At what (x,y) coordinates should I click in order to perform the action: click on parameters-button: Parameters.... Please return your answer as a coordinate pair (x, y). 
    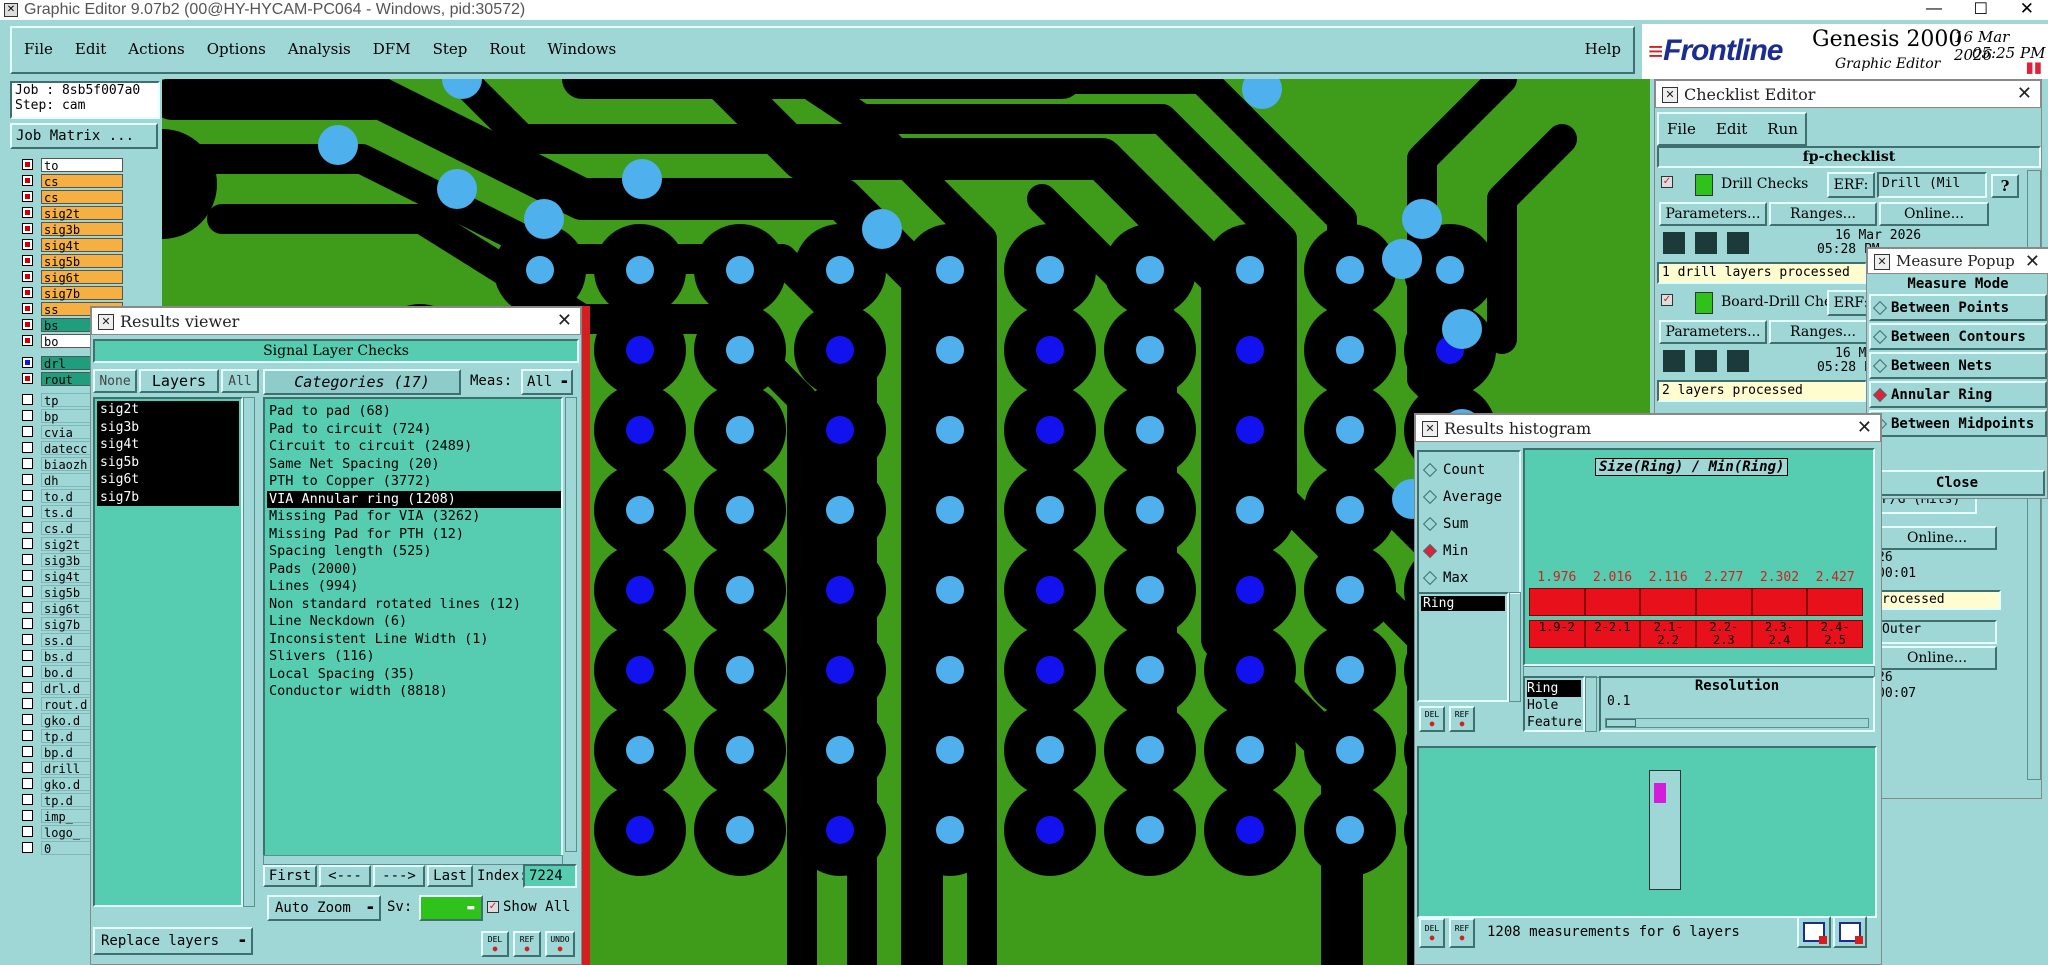
    Looking at the image, I should click on (1713, 214).